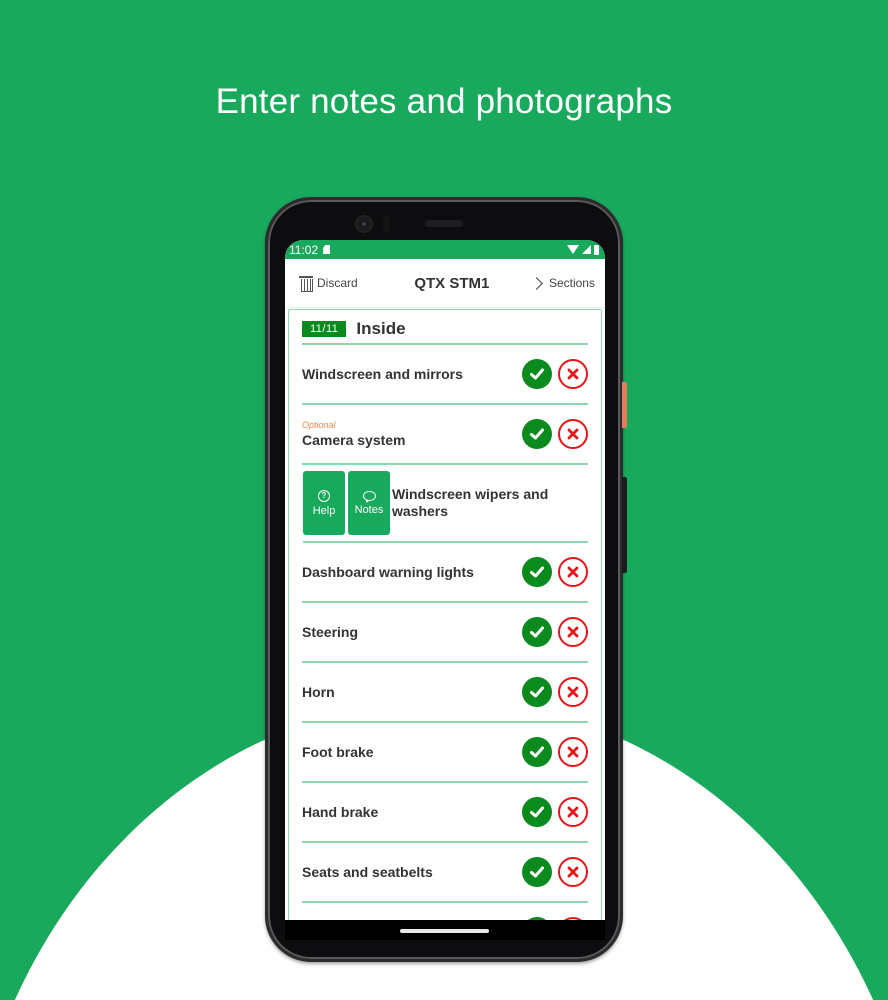  I want to click on chevron-right-icon, so click(536, 283).